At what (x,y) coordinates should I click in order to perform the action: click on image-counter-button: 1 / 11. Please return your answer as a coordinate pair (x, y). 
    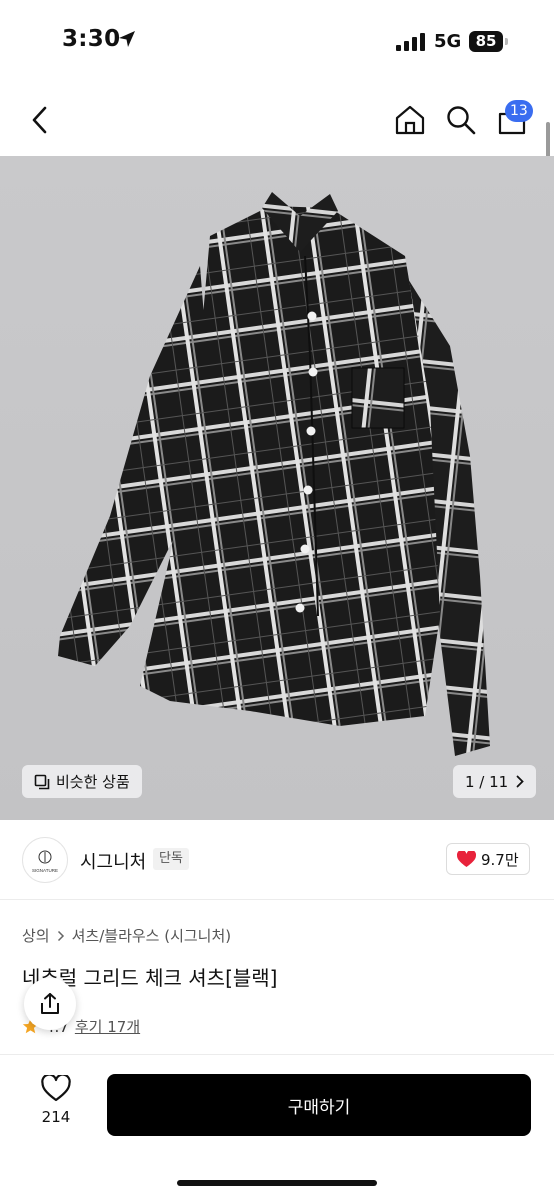
    Looking at the image, I should click on (495, 781).